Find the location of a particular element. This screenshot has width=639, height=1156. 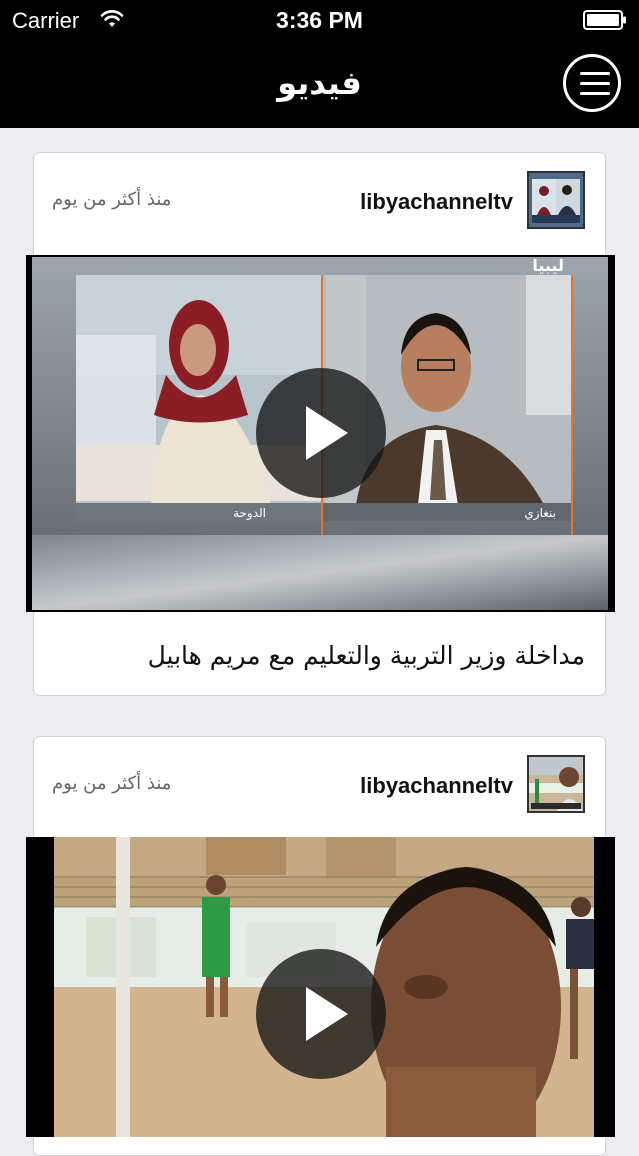

status-bar: Carrier 3:36 PM is located at coordinates (319, 20).